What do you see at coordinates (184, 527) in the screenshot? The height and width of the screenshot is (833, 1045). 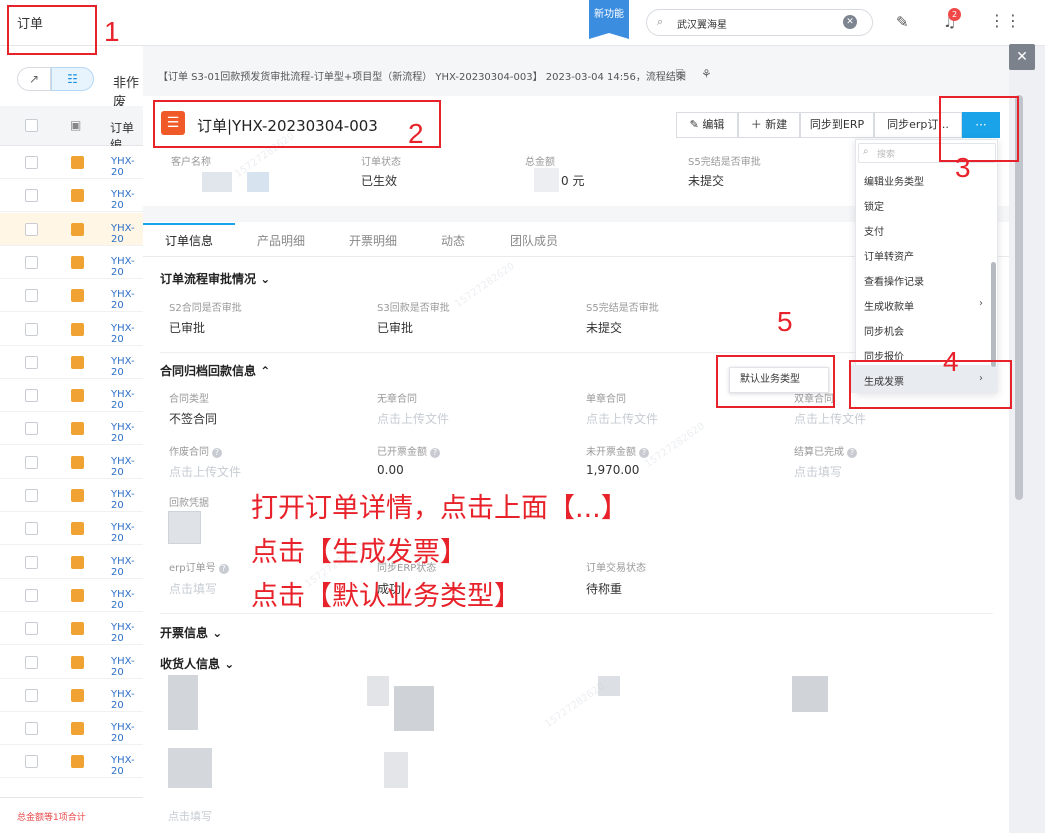 I see `receipt-thumbnail` at bounding box center [184, 527].